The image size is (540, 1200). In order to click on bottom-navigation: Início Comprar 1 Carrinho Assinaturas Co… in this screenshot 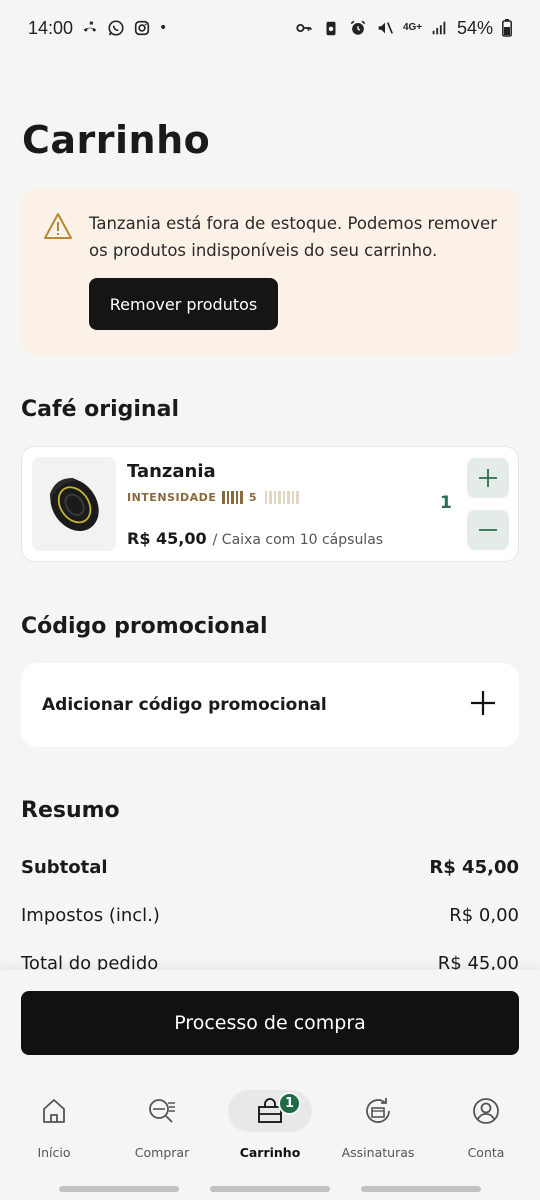, I will do `click(270, 1122)`.